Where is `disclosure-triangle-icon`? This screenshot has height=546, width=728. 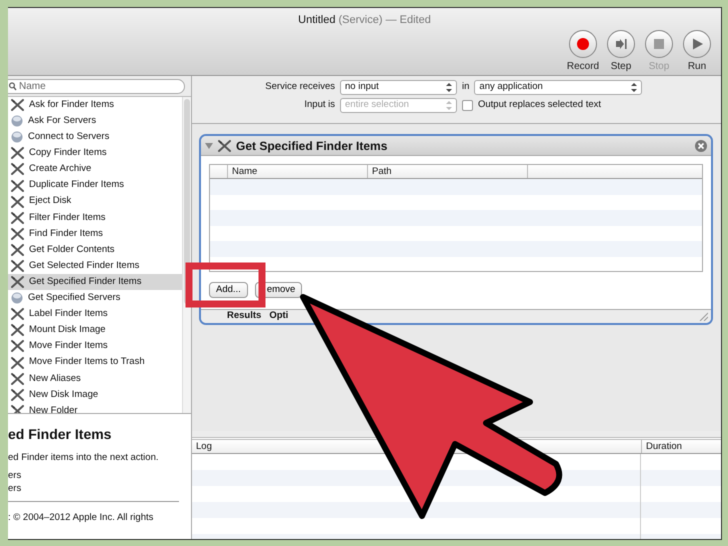
disclosure-triangle-icon is located at coordinates (209, 146).